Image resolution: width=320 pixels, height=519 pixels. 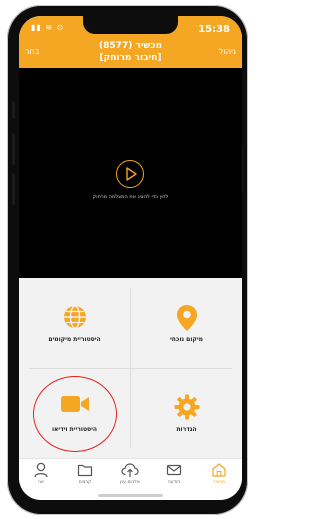 What do you see at coordinates (214, 29) in the screenshot?
I see `status-time: 15:38` at bounding box center [214, 29].